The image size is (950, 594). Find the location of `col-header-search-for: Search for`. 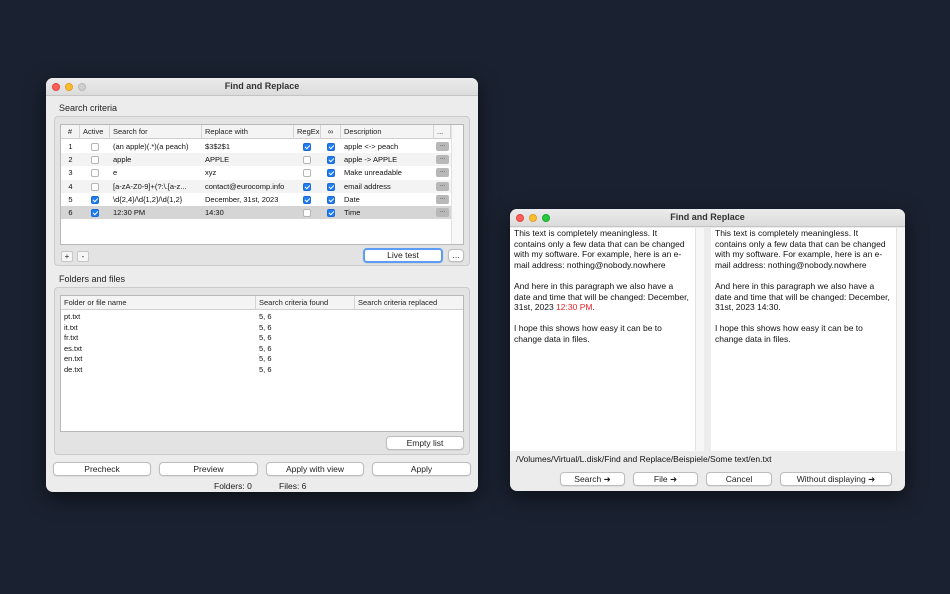

col-header-search-for: Search for is located at coordinates (156, 132).